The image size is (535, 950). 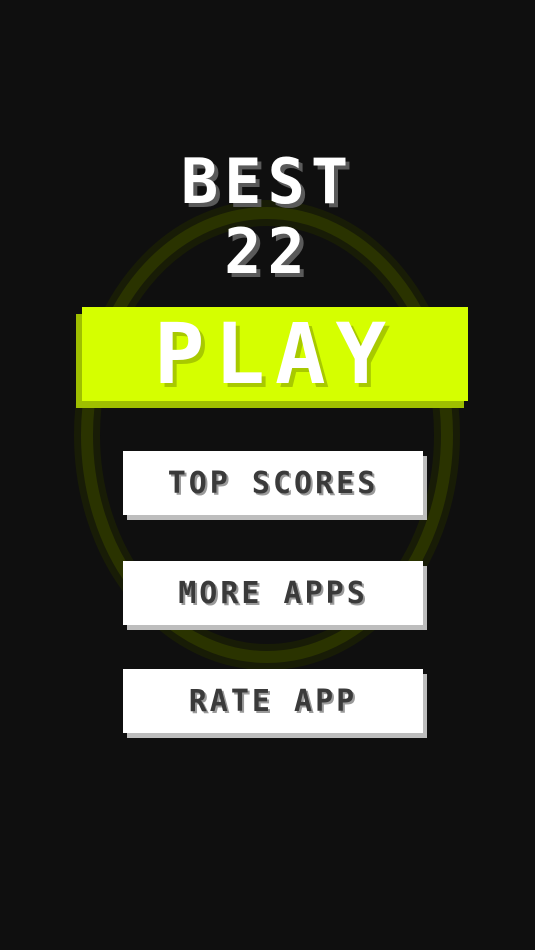 I want to click on rate-app-label: RATE APP, so click(x=273, y=701).